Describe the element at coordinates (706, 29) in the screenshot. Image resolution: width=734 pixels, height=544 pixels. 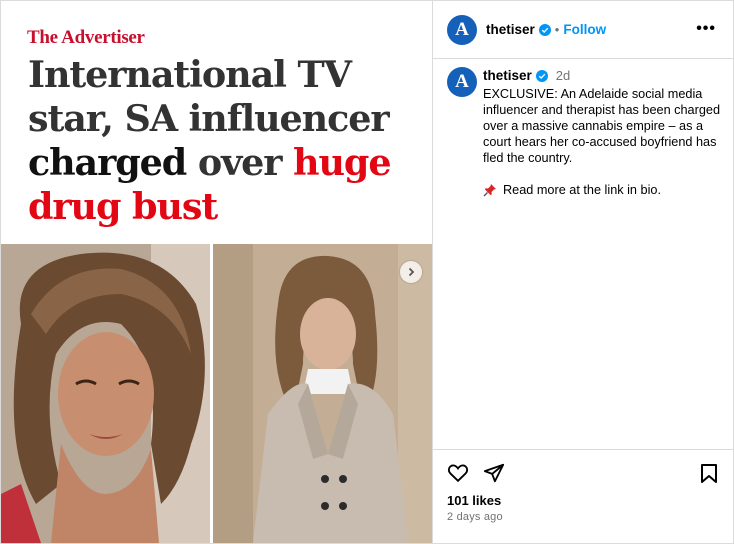
I see `more-options-icon: •••` at that location.